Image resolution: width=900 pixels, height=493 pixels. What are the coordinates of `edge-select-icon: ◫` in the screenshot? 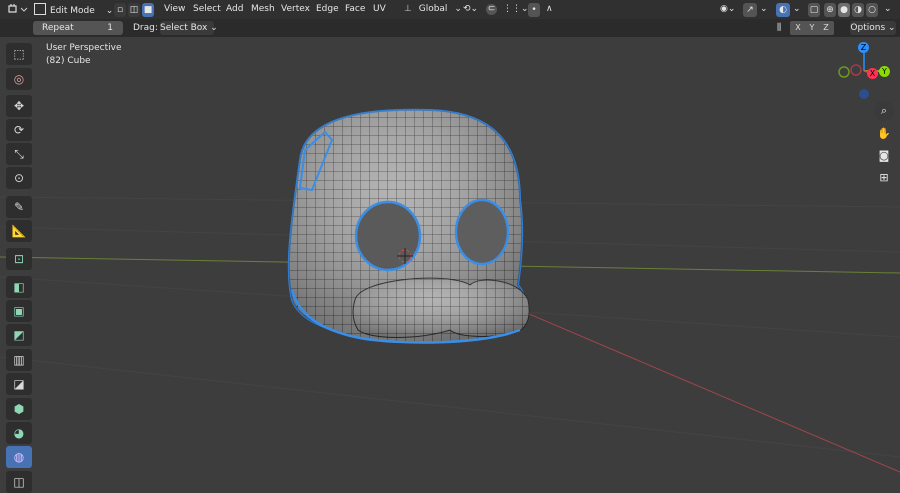 It's located at (134, 10).